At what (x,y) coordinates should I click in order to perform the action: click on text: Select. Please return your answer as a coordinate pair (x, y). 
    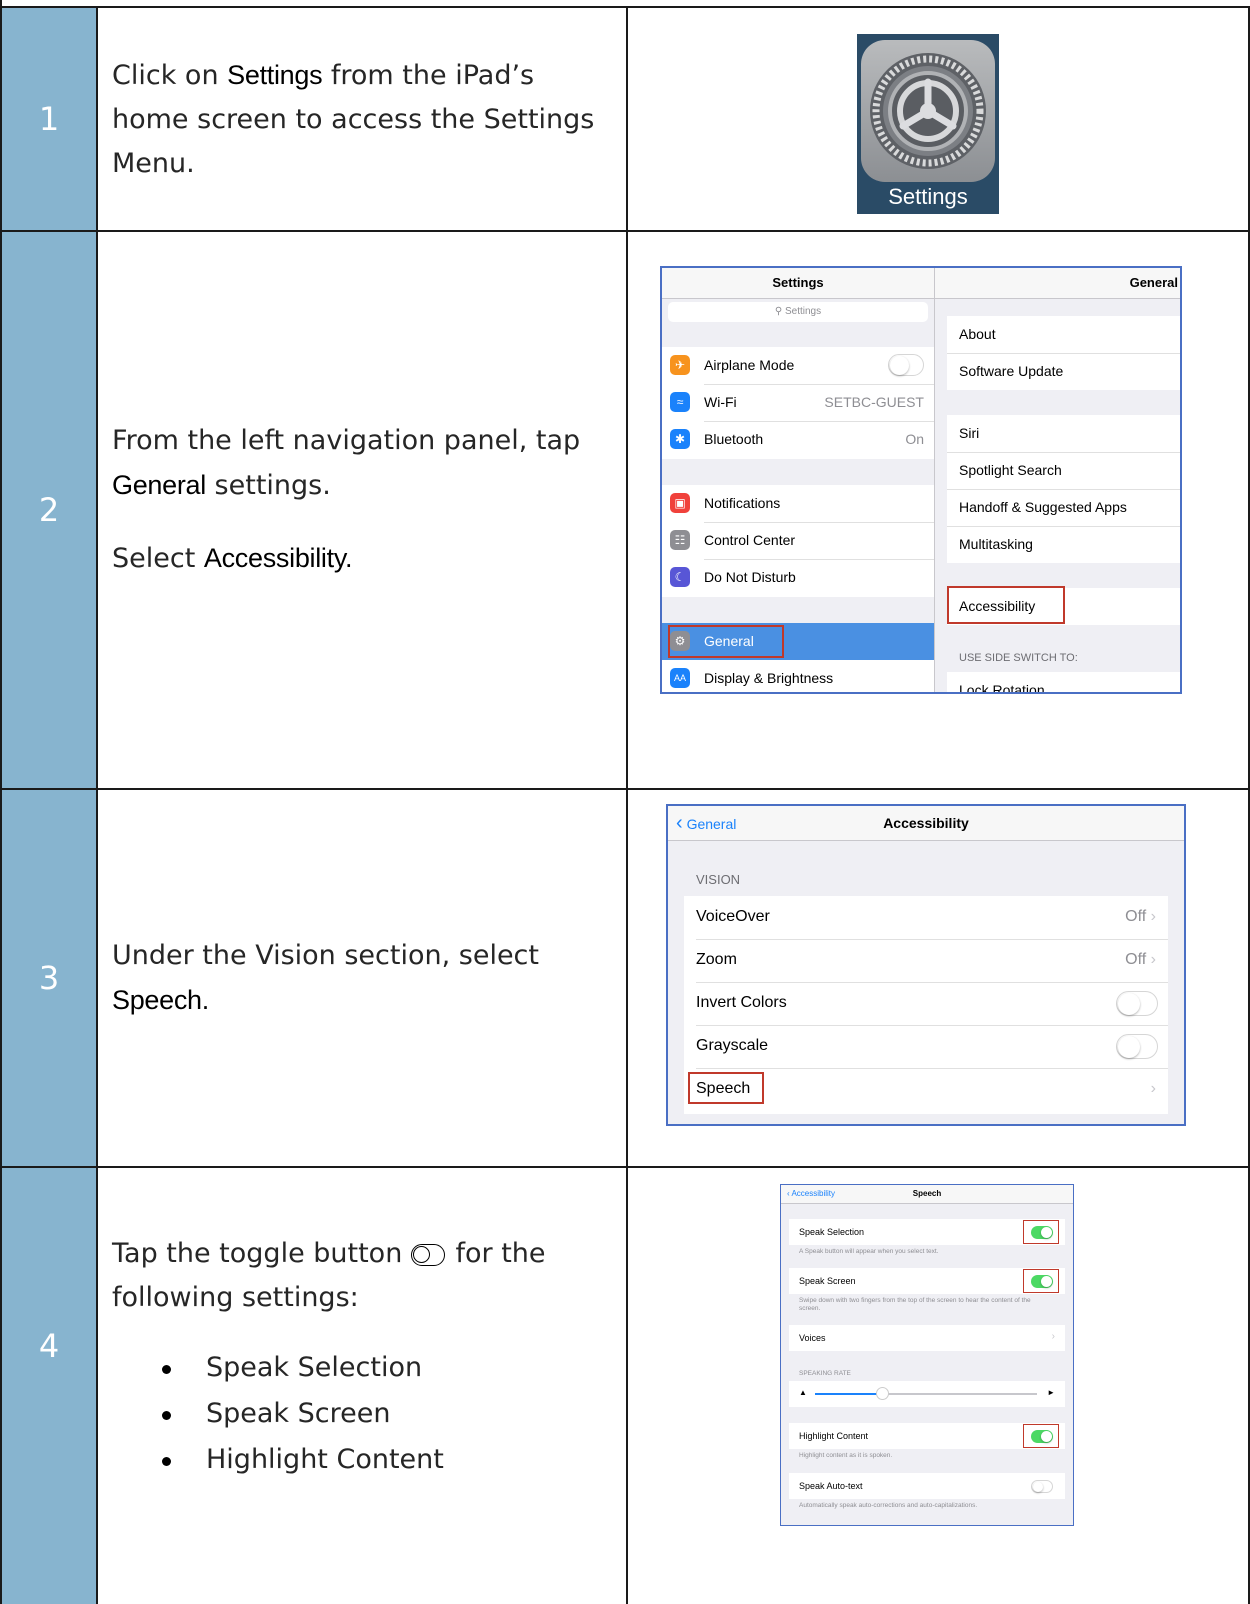
    Looking at the image, I should click on (158, 558).